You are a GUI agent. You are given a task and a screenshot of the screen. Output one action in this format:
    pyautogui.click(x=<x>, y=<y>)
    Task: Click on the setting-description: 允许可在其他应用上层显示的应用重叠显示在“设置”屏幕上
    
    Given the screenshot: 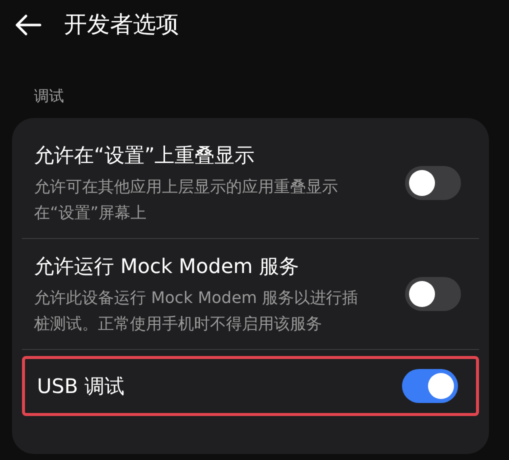 What is the action you would take?
    pyautogui.click(x=186, y=200)
    